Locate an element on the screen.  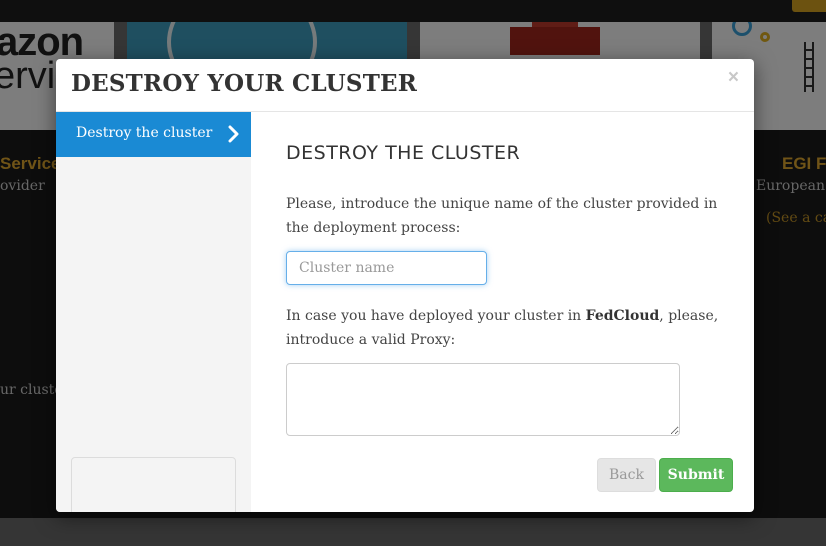
cluster-name-input is located at coordinates (386, 268).